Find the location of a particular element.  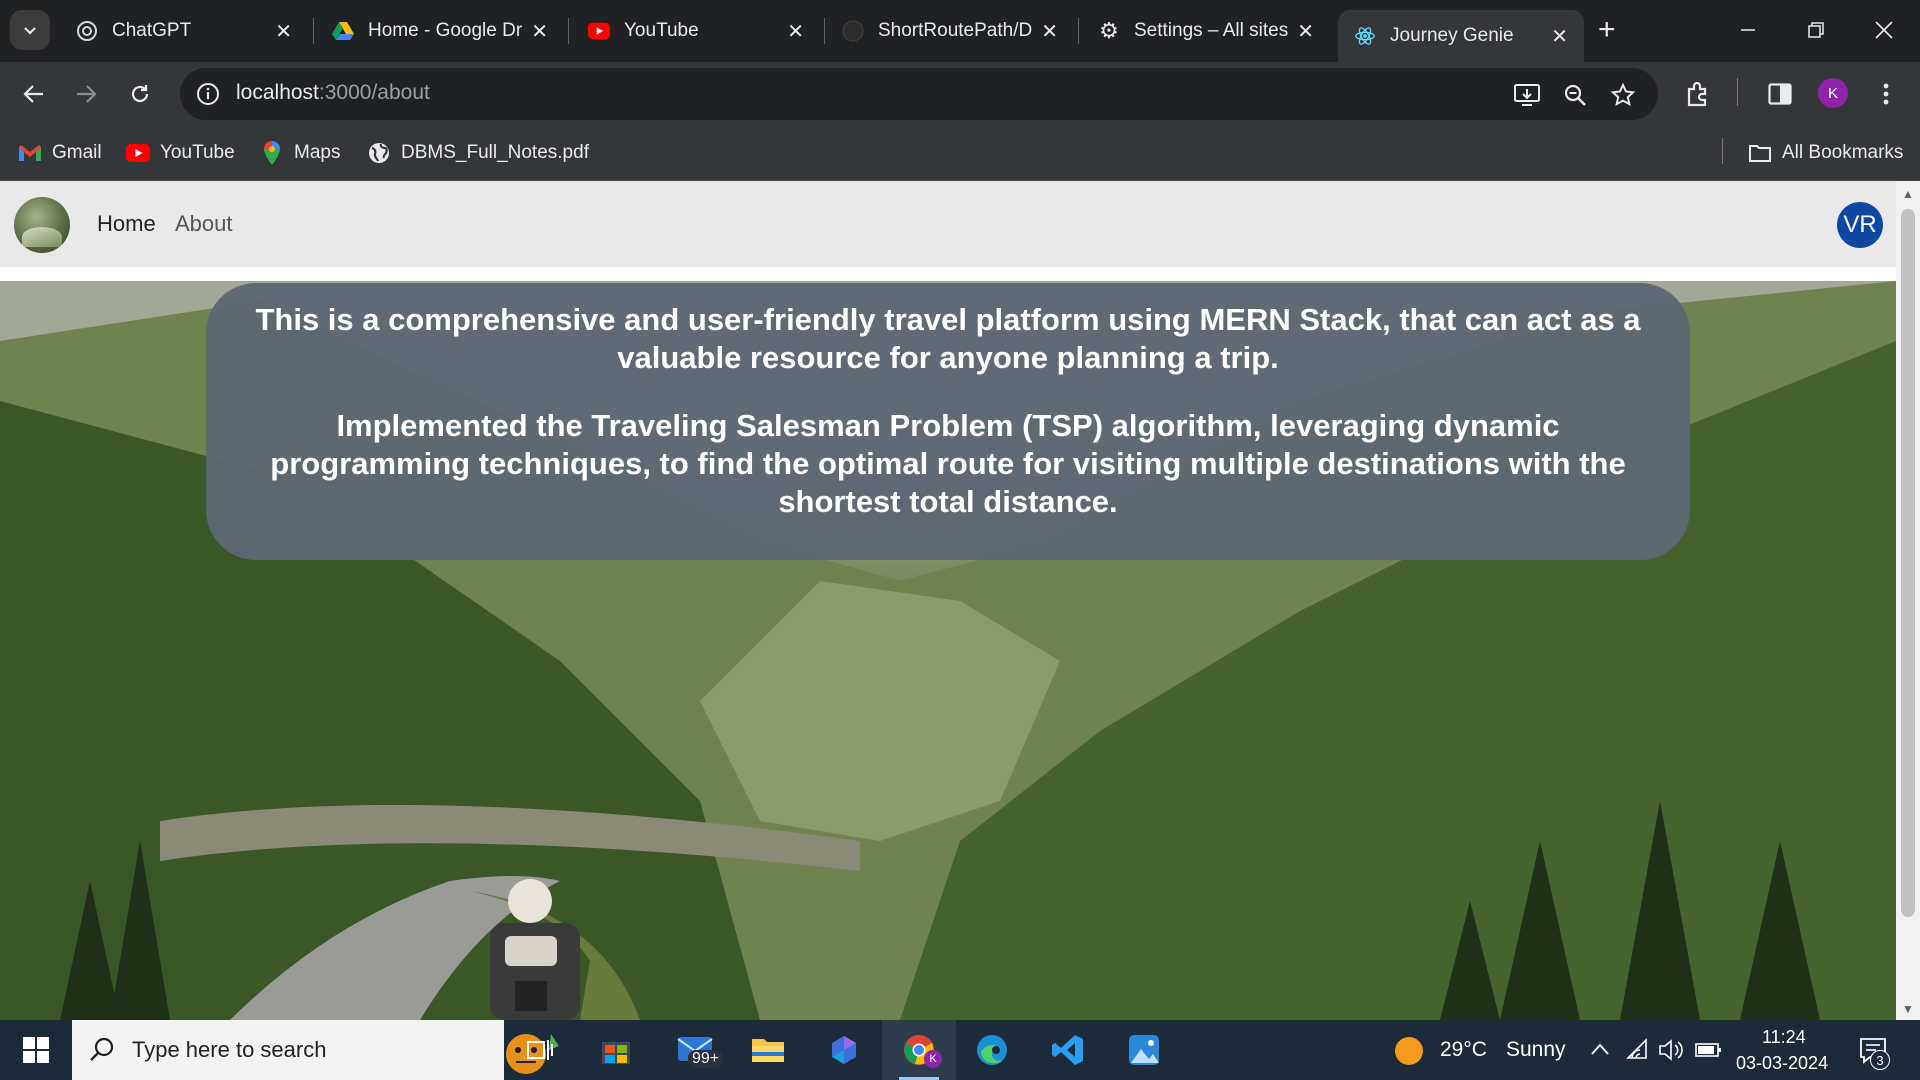

forward-button is located at coordinates (86, 94).